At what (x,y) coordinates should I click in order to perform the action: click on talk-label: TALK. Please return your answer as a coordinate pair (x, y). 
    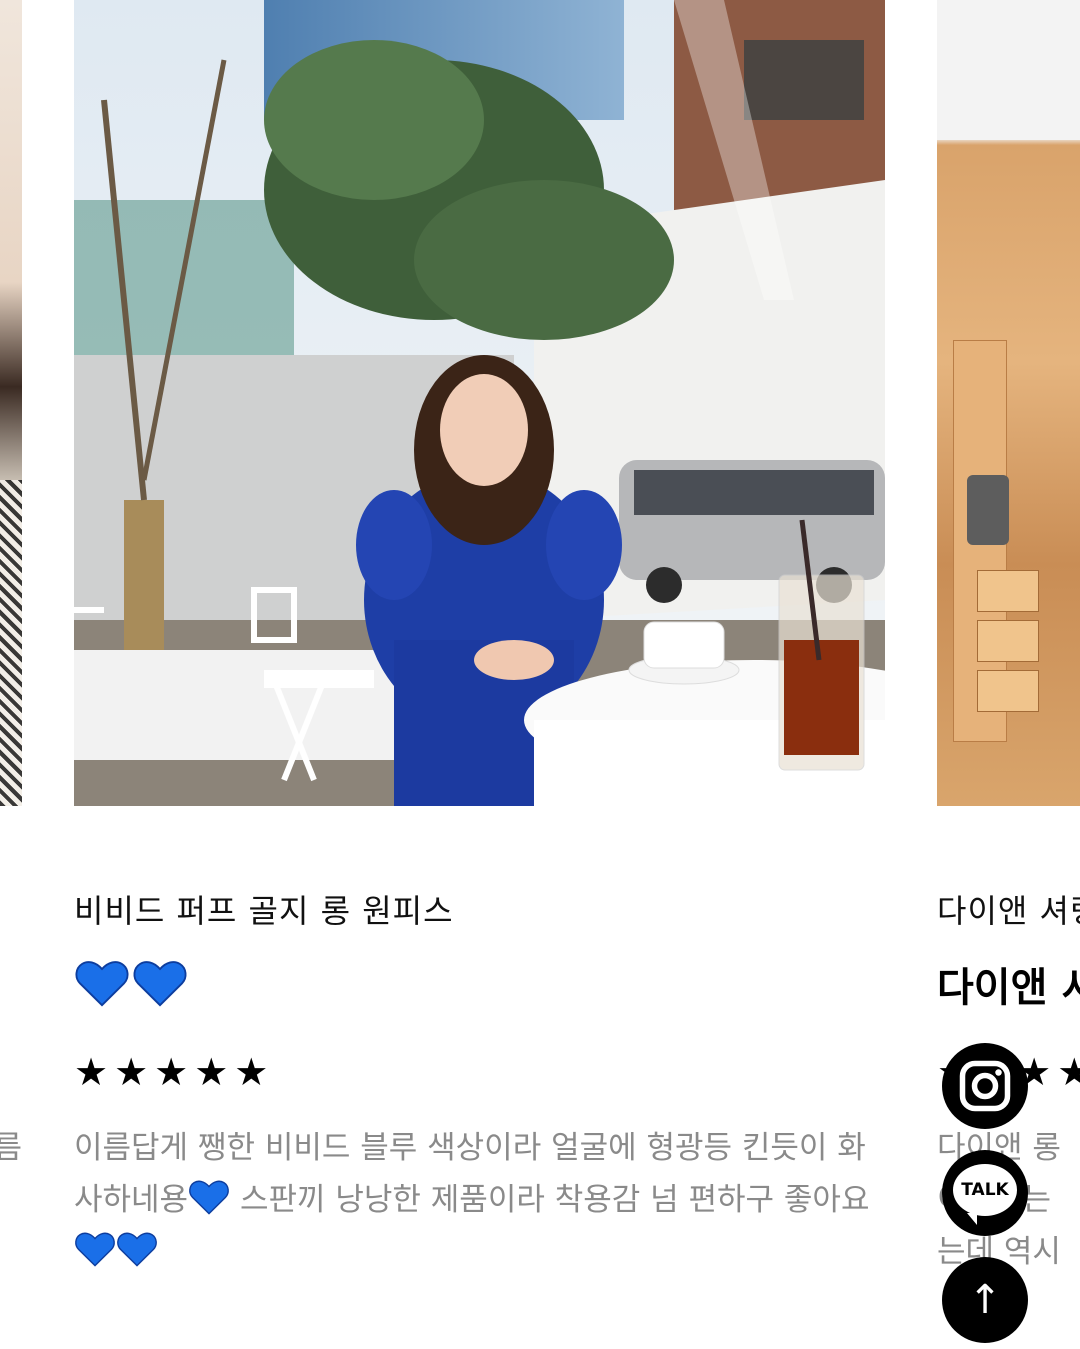
    Looking at the image, I should click on (985, 1190).